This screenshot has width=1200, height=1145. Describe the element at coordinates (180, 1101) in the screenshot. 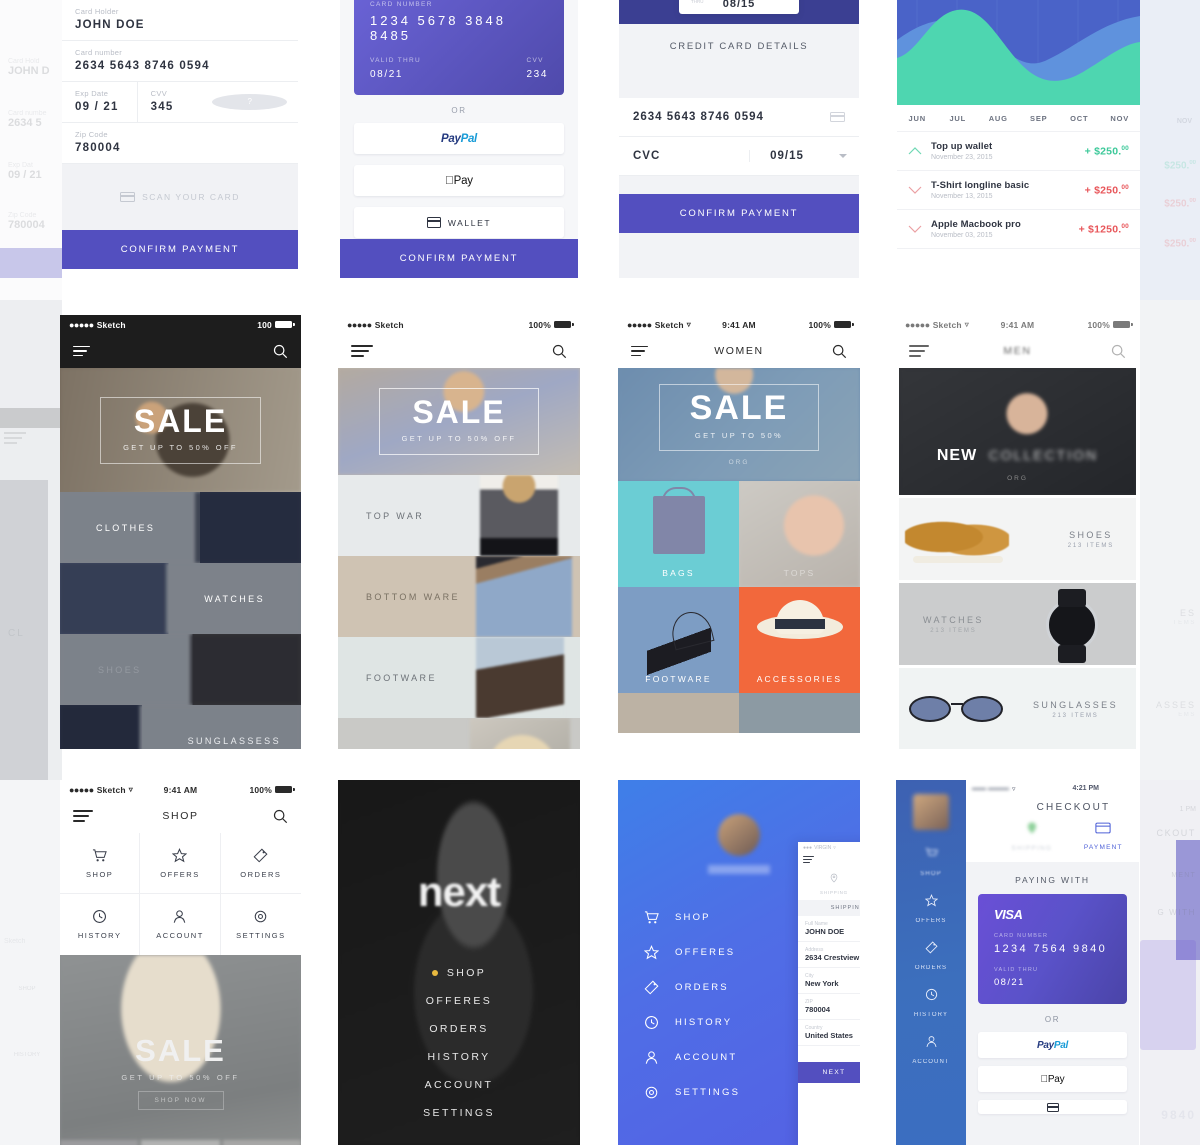

I see `hero-cta-button: SHOP NOW` at that location.